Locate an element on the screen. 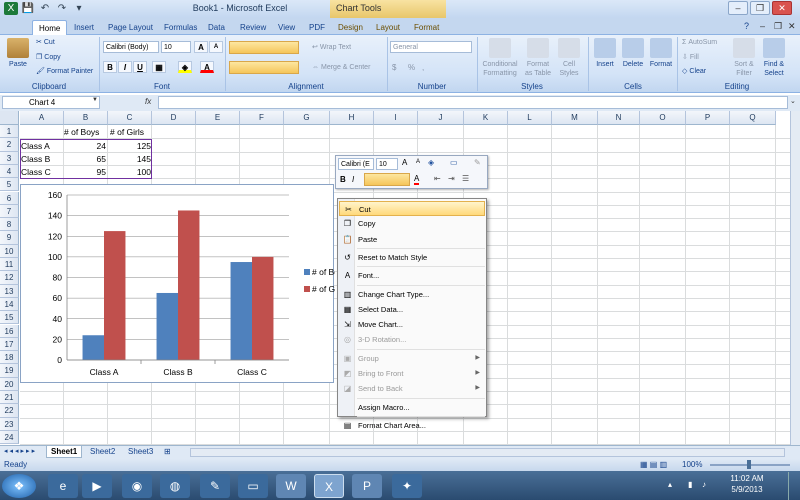 This screenshot has height=500, width=800. select-all-corner is located at coordinates (9, 118).